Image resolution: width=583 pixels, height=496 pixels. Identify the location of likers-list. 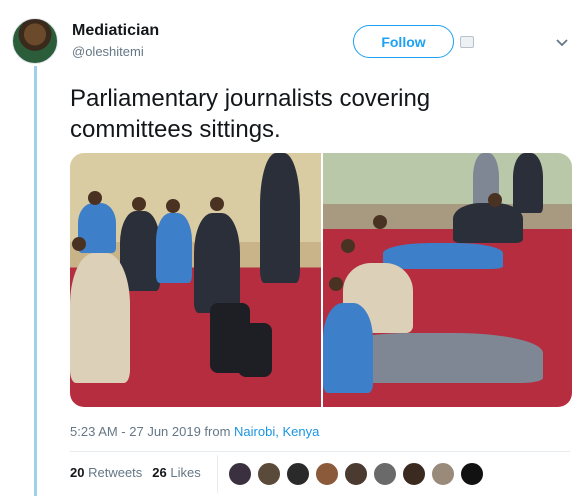
(356, 474).